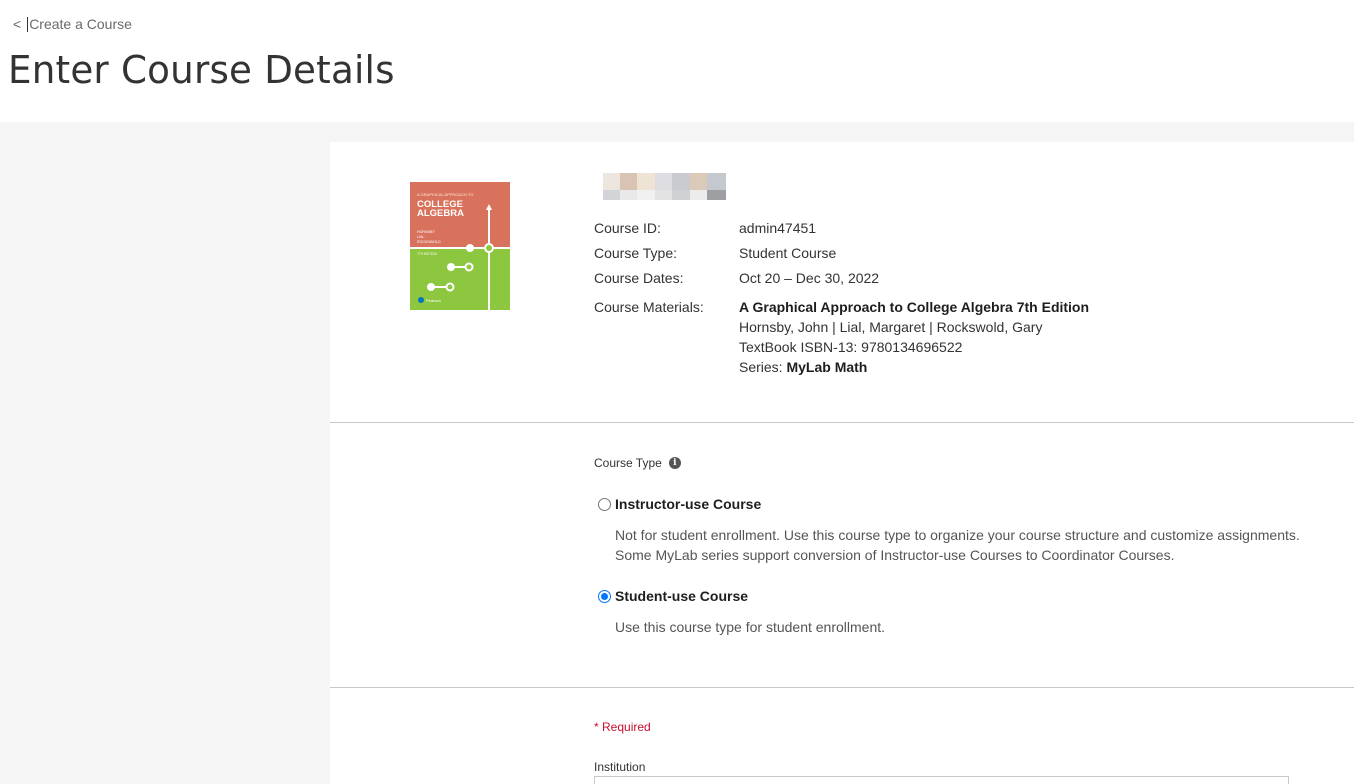 This screenshot has height=784, width=1354. What do you see at coordinates (440, 213) in the screenshot?
I see `cover-title-line2: ALGEBRA` at bounding box center [440, 213].